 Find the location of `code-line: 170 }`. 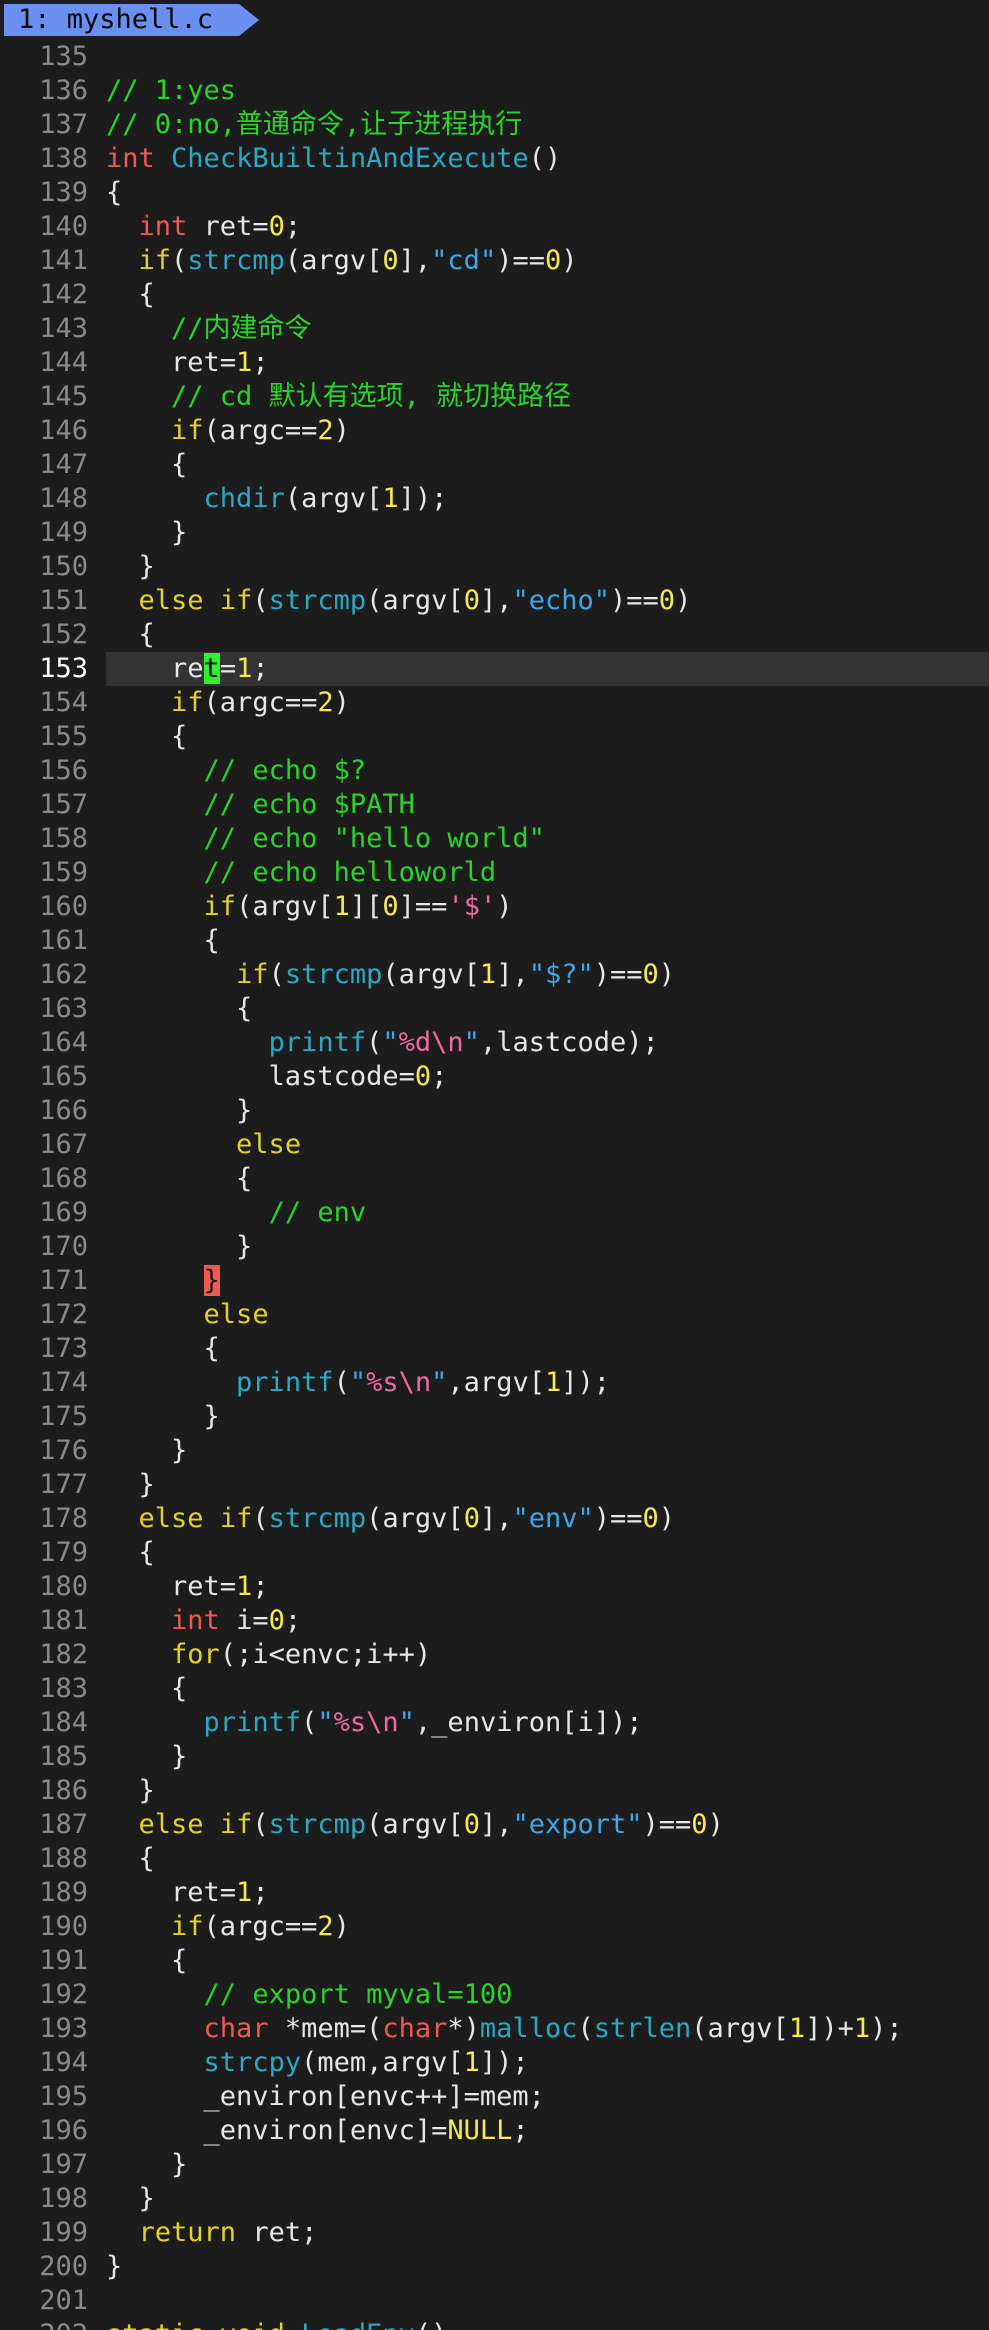

code-line: 170 } is located at coordinates (494, 1247).